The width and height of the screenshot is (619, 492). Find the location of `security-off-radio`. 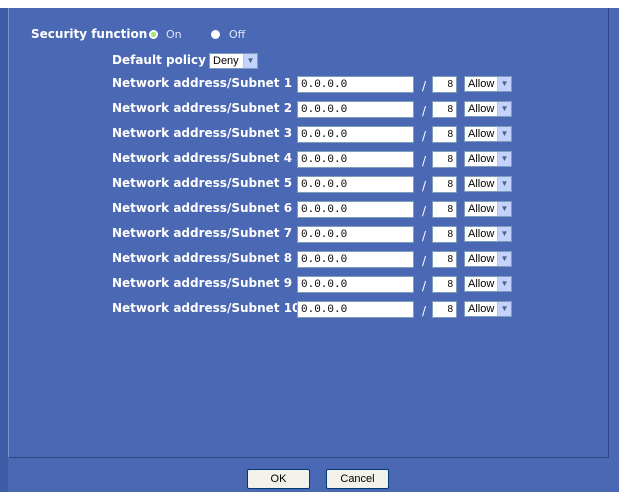

security-off-radio is located at coordinates (215, 34).